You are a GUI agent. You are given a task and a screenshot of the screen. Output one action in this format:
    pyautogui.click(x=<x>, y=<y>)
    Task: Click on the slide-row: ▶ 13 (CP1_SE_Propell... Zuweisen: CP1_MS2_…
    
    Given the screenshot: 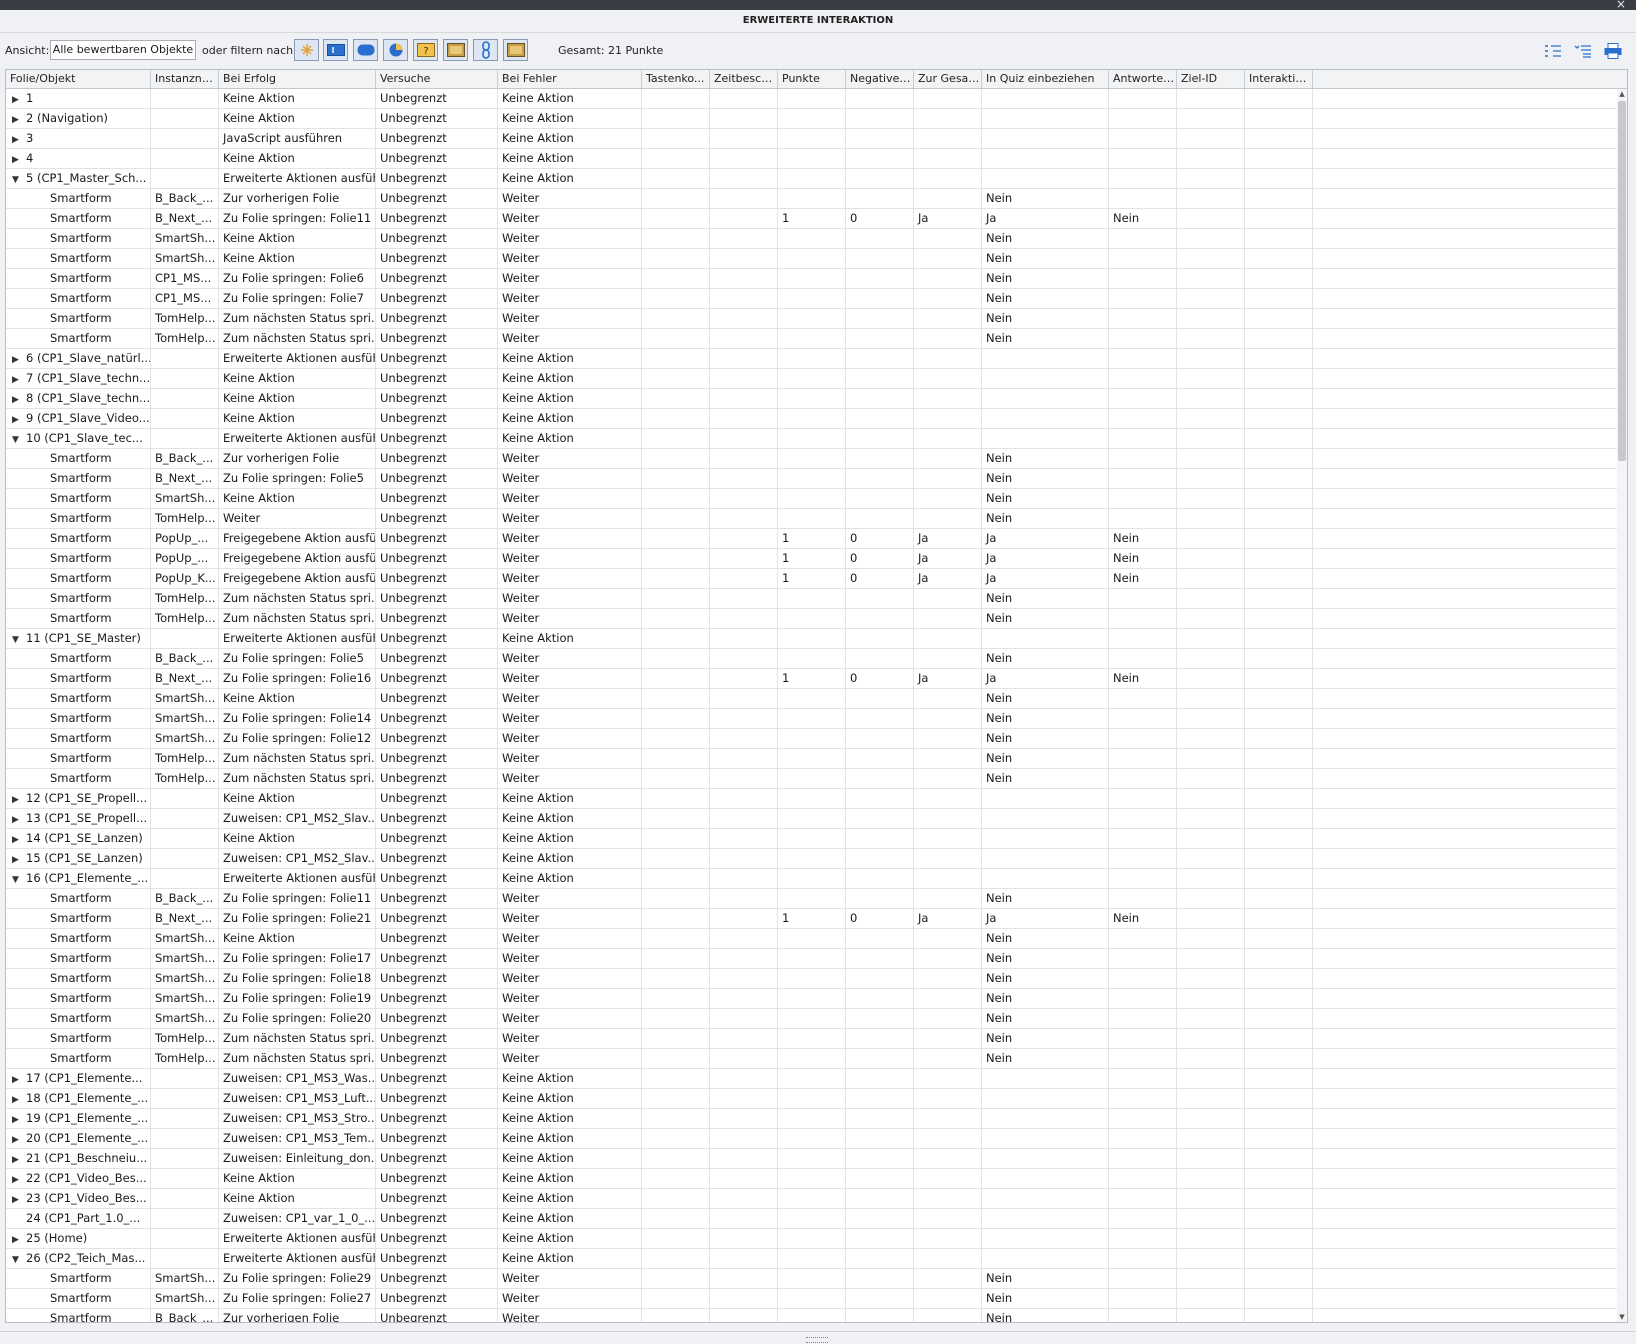 What is the action you would take?
    pyautogui.click(x=811, y=819)
    